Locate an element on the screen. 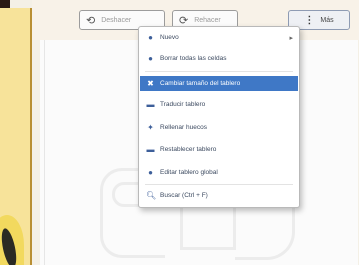 The width and height of the screenshot is (359, 265). menu-item-resize-board: ✖ Cambiar tamaño del tablero is located at coordinates (219, 83).